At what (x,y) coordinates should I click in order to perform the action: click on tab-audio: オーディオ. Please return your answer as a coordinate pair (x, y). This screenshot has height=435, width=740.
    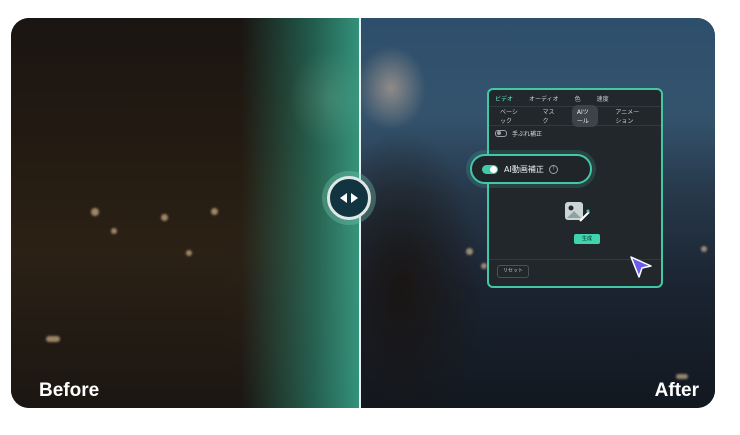
    Looking at the image, I should click on (544, 98).